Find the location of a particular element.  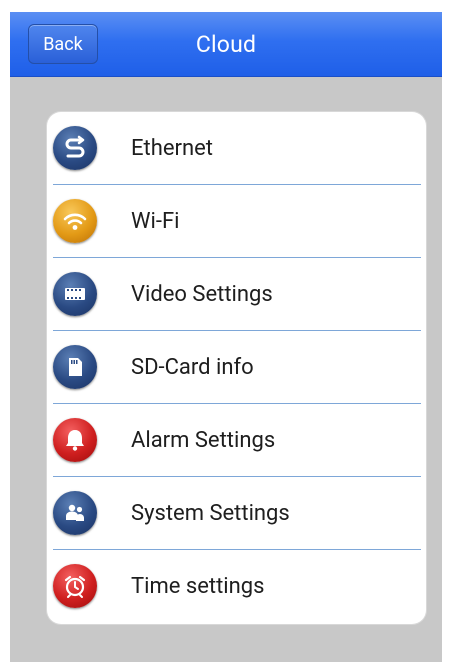

menu-item-label: Ethernet is located at coordinates (172, 148).